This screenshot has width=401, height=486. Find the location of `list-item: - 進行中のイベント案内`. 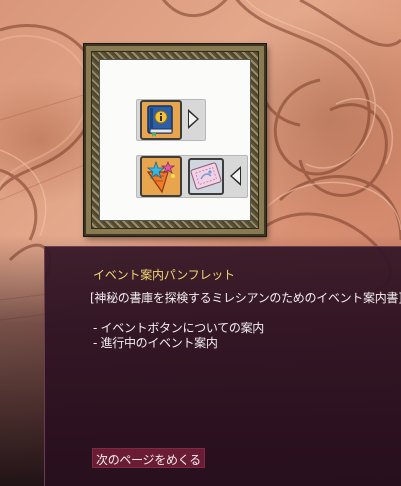

list-item: - 進行中のイベント案内 is located at coordinates (155, 343).